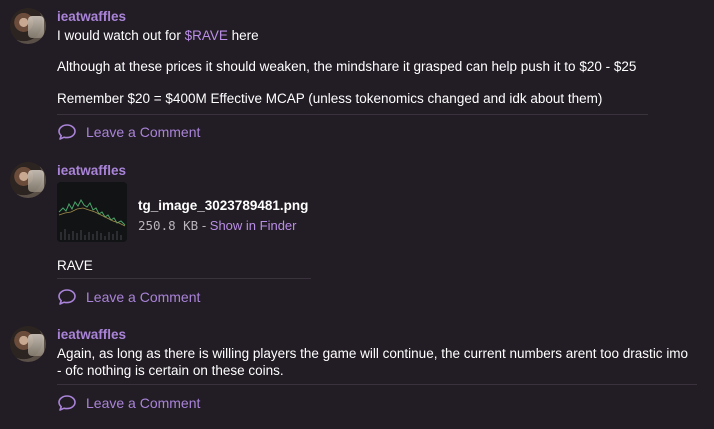 This screenshot has height=429, width=714. I want to click on message-line: I would watch out for $RAVE here, so click(158, 35).